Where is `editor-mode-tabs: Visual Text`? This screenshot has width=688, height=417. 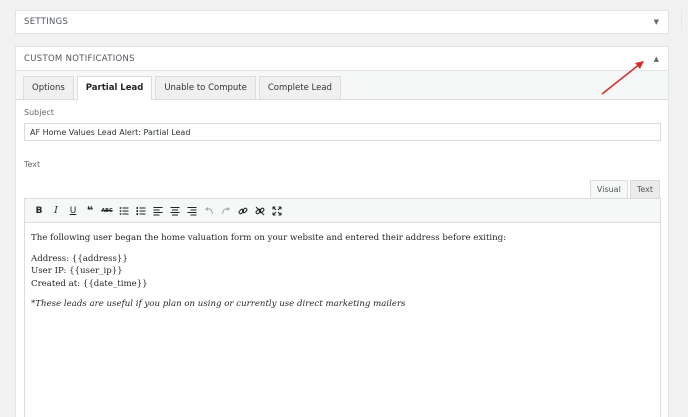
editor-mode-tabs: Visual Text is located at coordinates (624, 189).